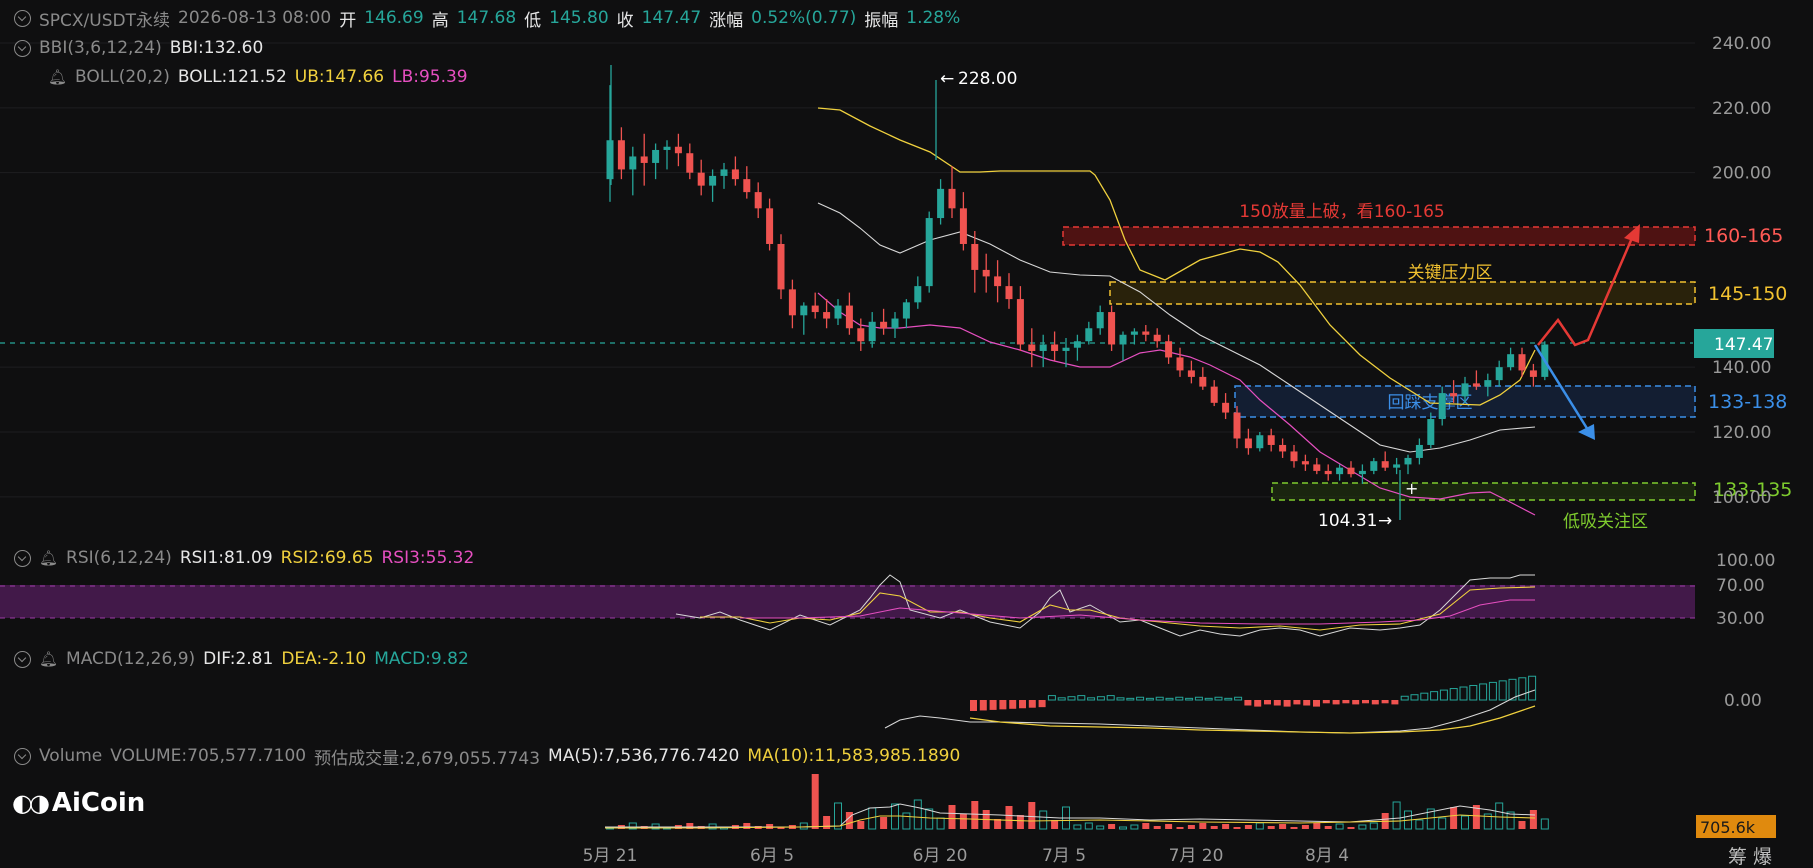 This screenshot has width=1813, height=868. Describe the element at coordinates (1743, 236) in the screenshot. I see `zone-breakout-range: 160-165` at that location.